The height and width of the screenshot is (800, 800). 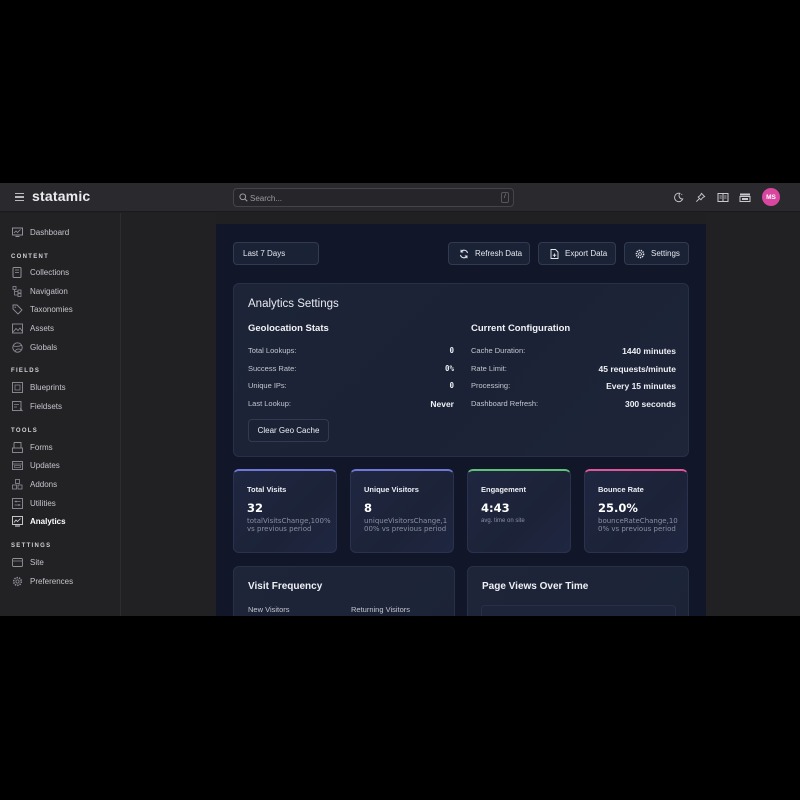 I want to click on top-icons: MS, so click(x=726, y=197).